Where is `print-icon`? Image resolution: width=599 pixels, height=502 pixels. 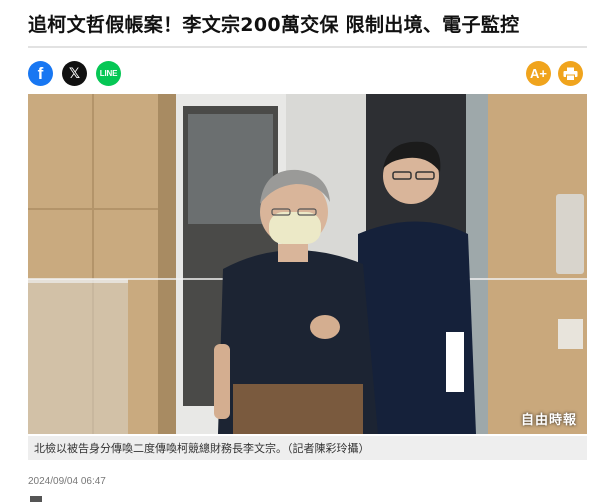 print-icon is located at coordinates (570, 74).